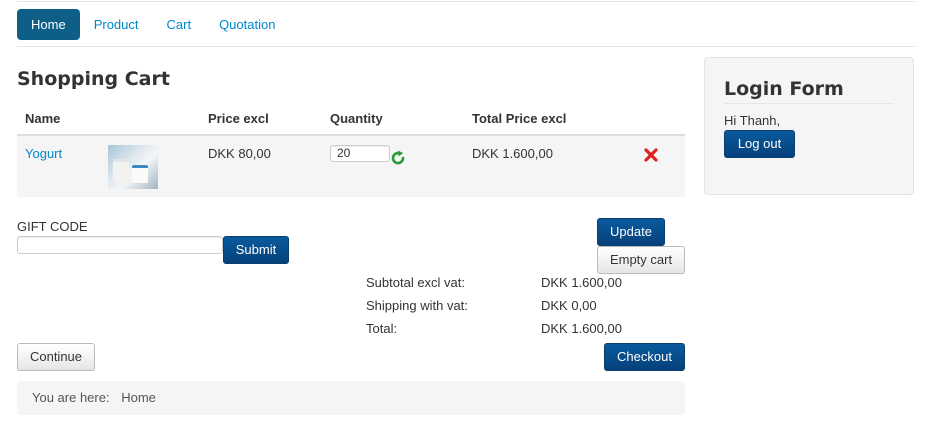 The height and width of the screenshot is (441, 930). I want to click on login-title: Login Form, so click(784, 89).